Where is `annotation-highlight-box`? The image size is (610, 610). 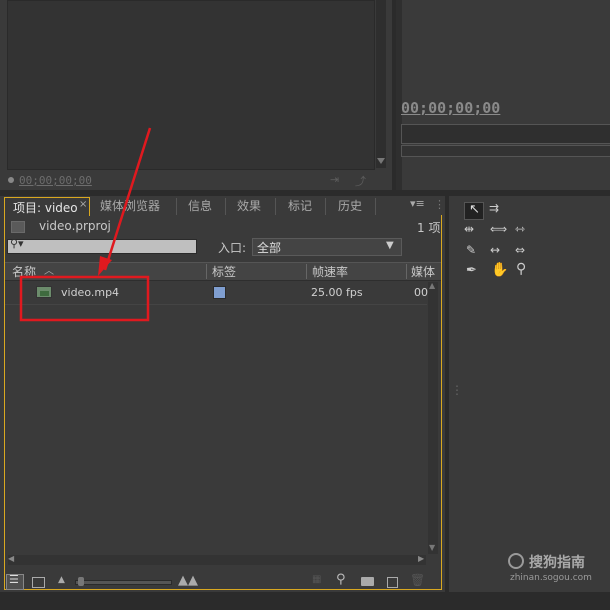
annotation-highlight-box is located at coordinates (84, 298).